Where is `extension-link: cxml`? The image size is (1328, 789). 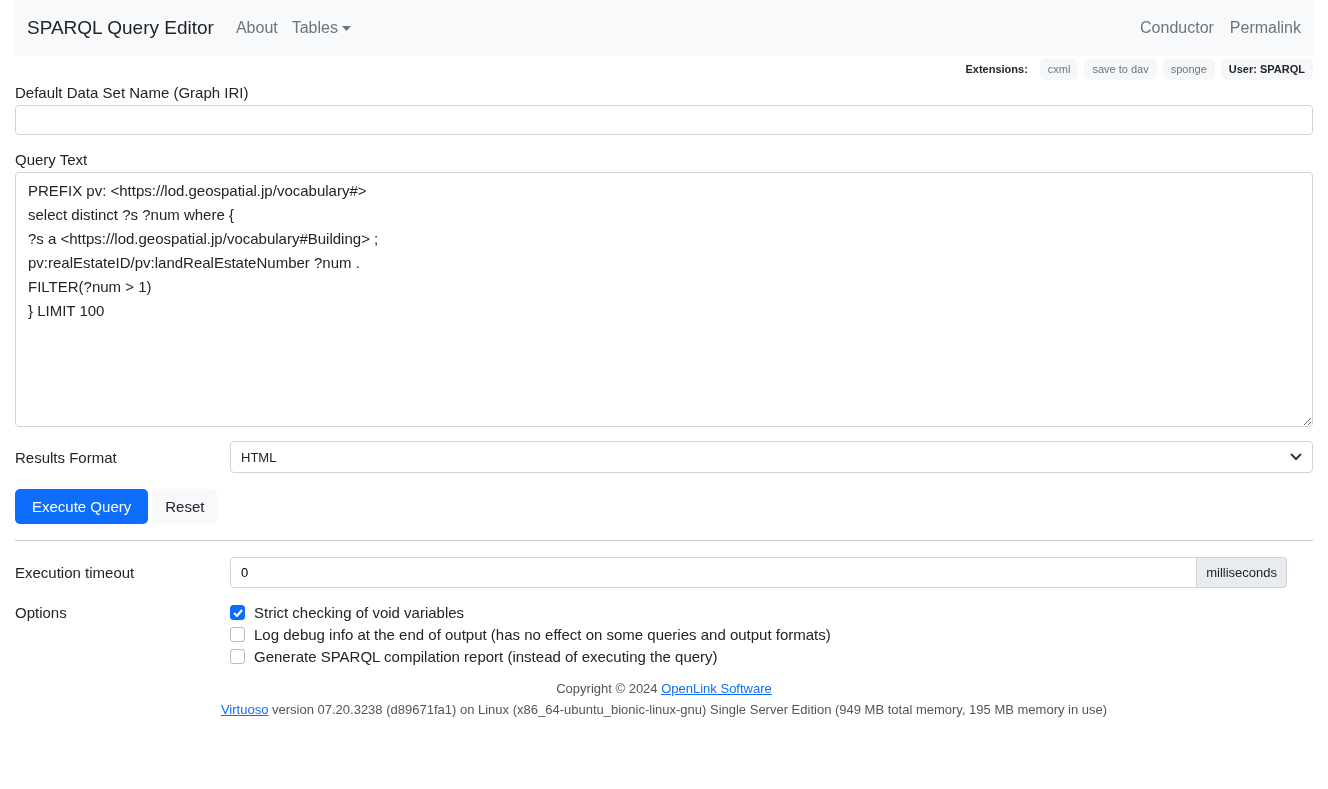
extension-link: cxml is located at coordinates (1059, 69).